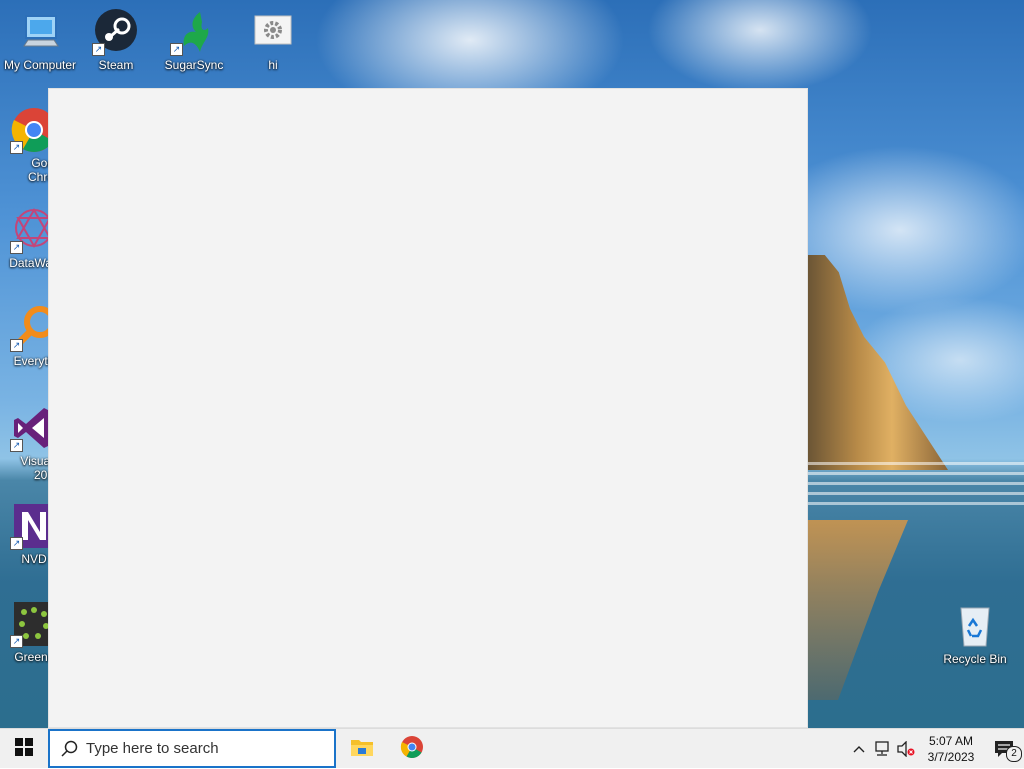 The width and height of the screenshot is (1024, 769). I want to click on taskbar-chrome, so click(412, 749).